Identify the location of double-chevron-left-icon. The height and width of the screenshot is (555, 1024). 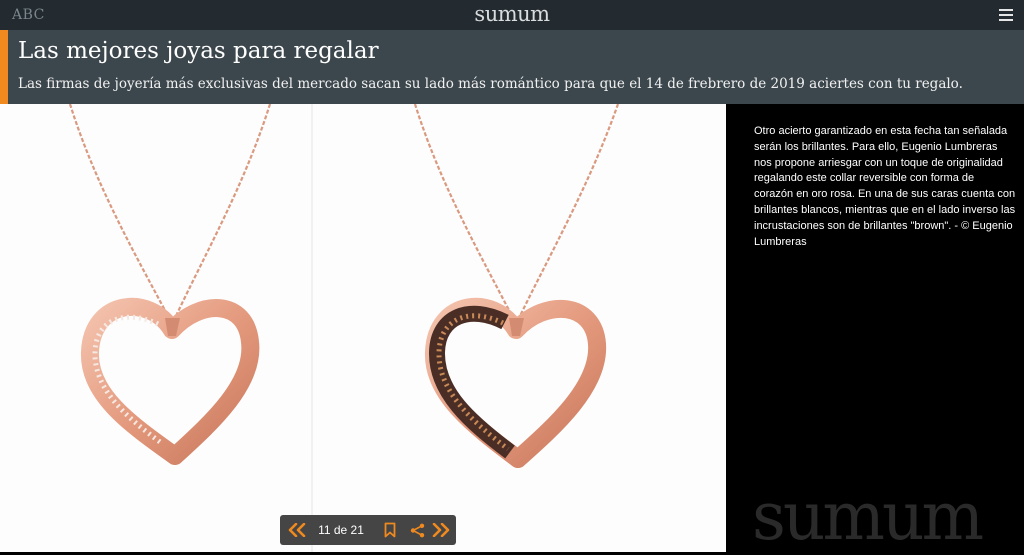
(297, 530).